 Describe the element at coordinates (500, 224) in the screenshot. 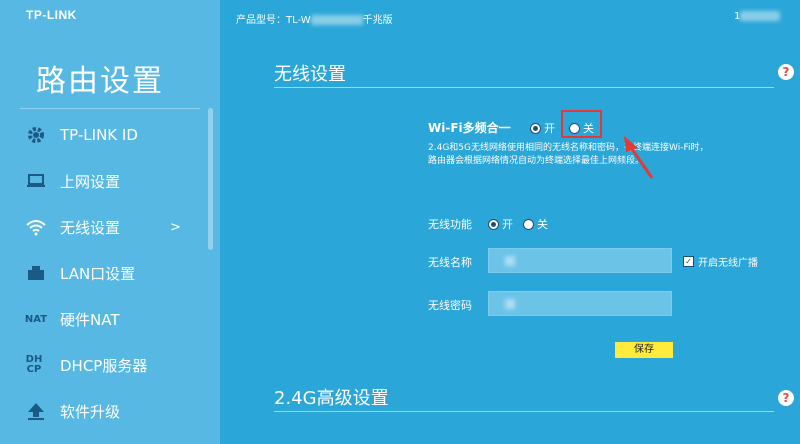

I see `wireless-on-radio: 开` at that location.